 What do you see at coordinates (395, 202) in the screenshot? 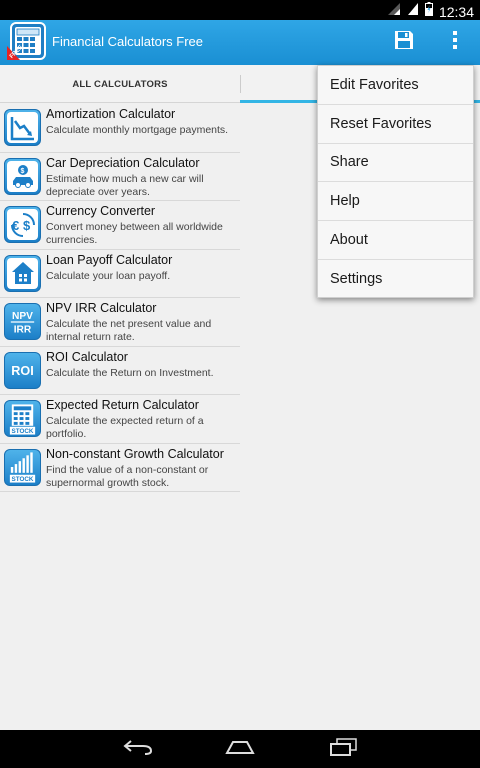
I see `menu-item-help: Help` at bounding box center [395, 202].